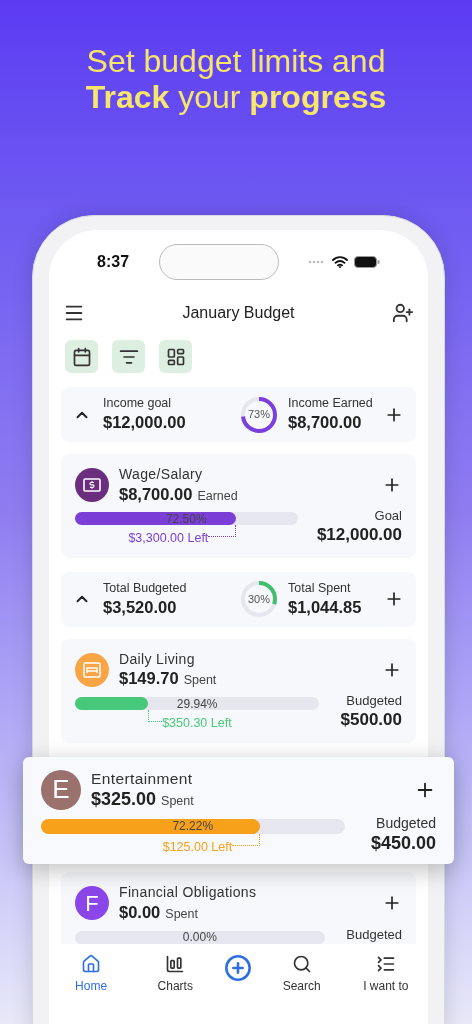 The height and width of the screenshot is (1024, 472). Describe the element at coordinates (140, 912) in the screenshot. I see `category-amount: $0.00` at that location.